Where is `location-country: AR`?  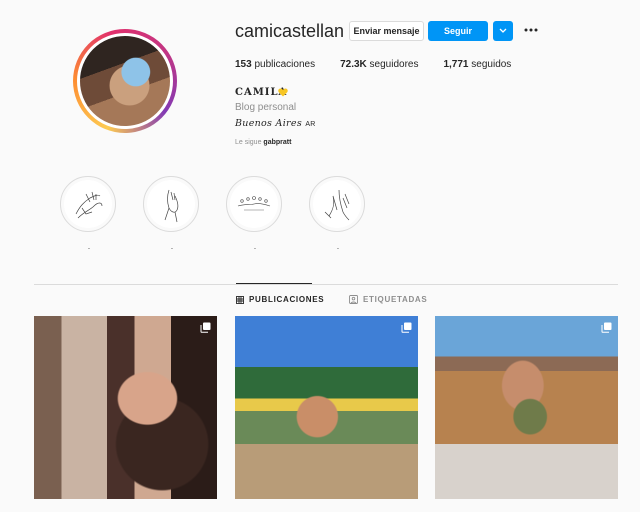
location-country: AR is located at coordinates (310, 124).